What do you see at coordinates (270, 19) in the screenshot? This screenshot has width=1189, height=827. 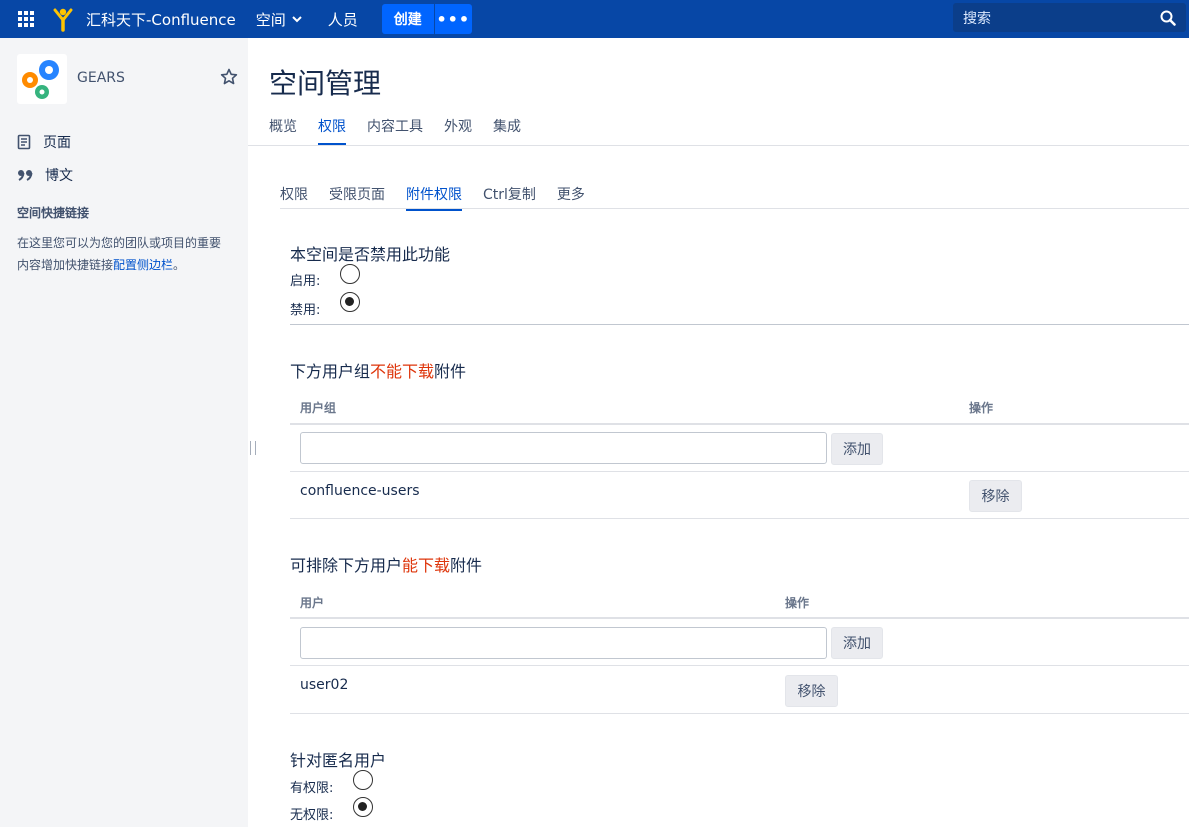 I see `nav-spaces-label: 空间` at bounding box center [270, 19].